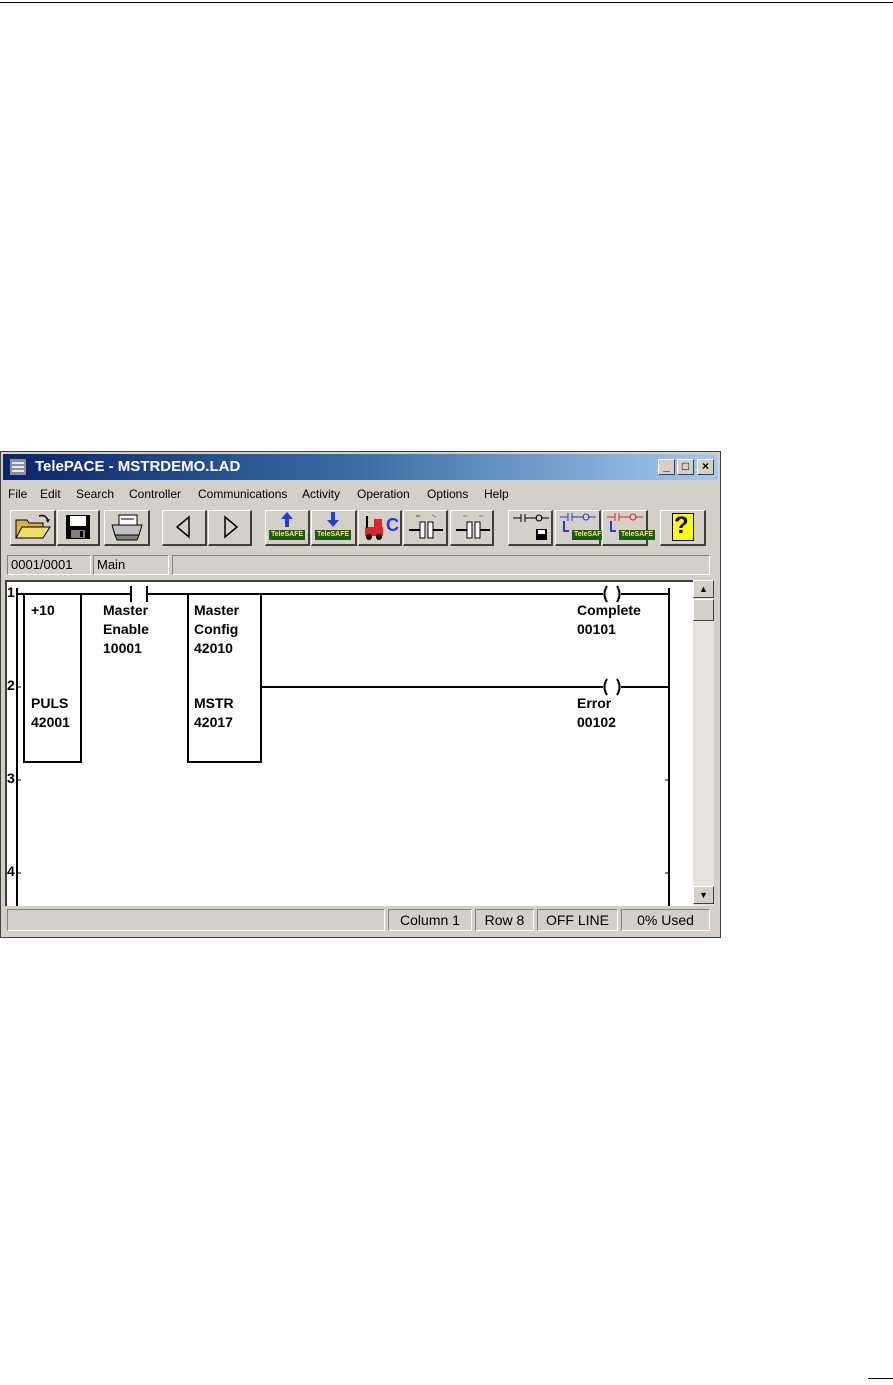  I want to click on pulse-block-register: 42001, so click(50, 722).